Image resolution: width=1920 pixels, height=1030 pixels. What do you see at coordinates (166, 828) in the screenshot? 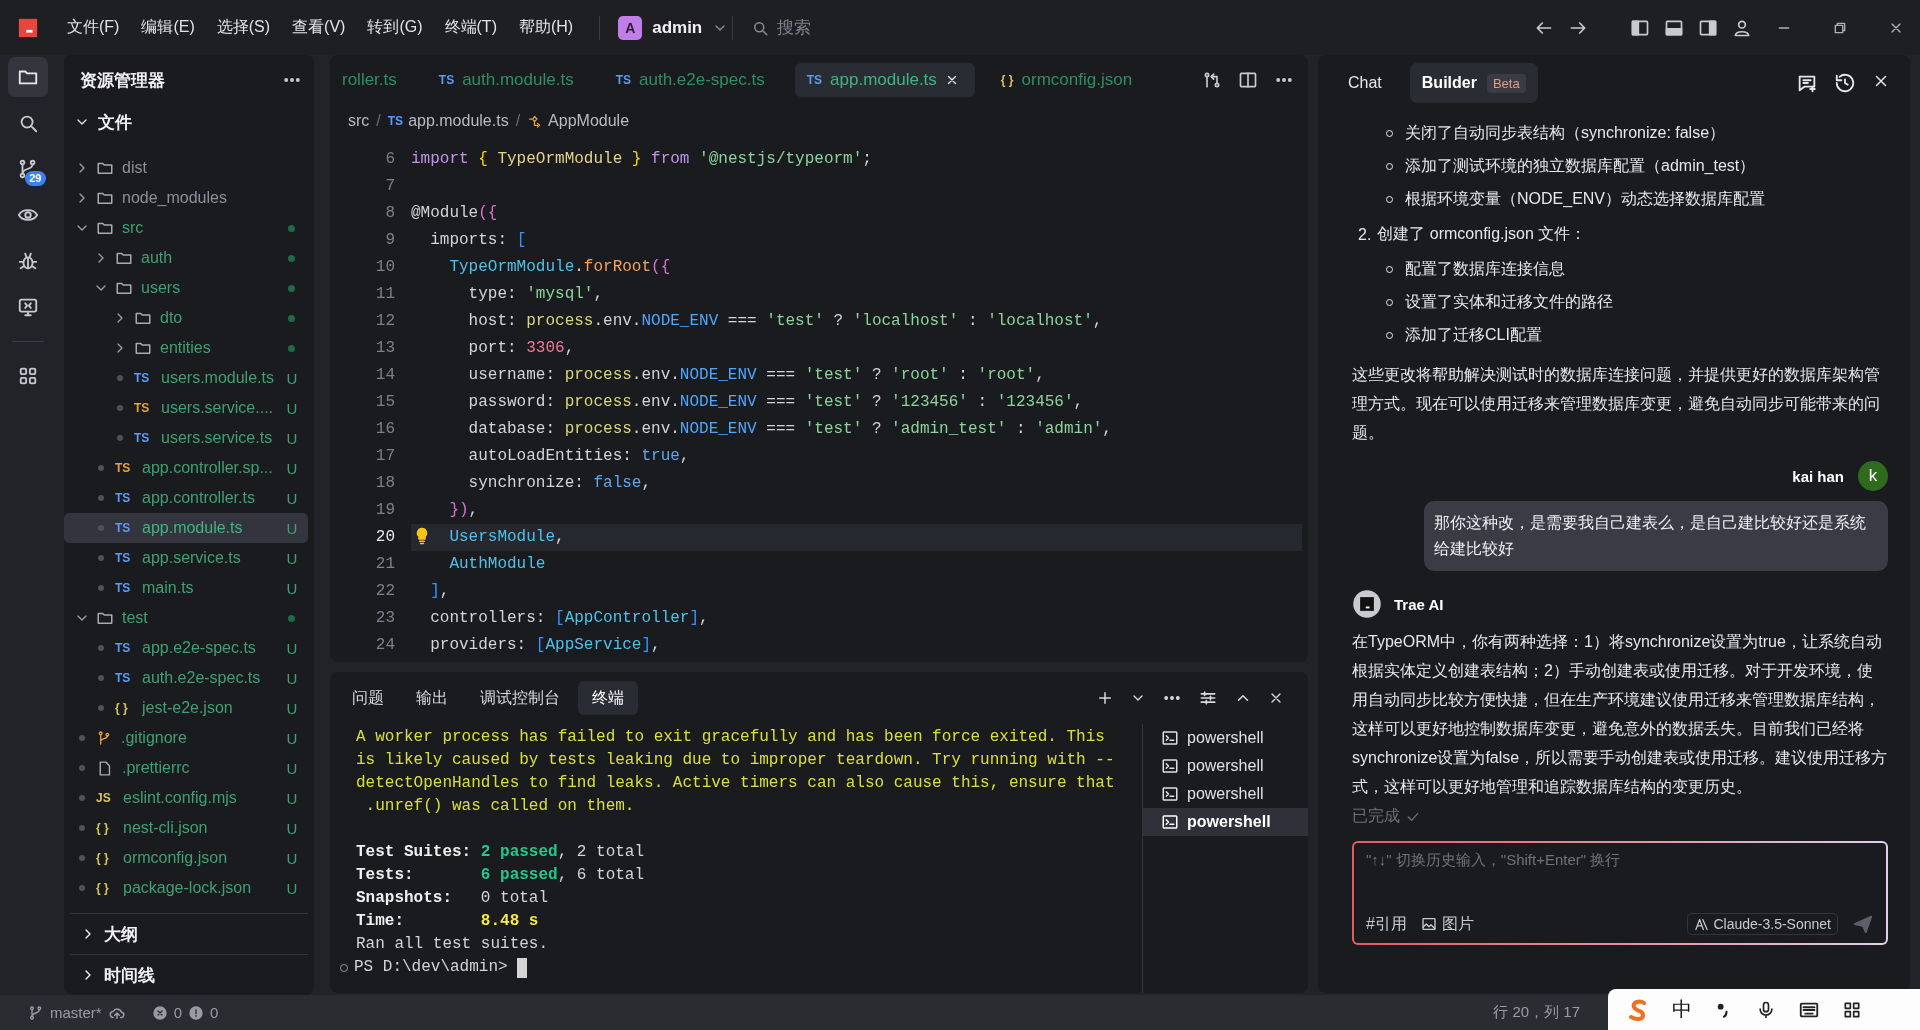
I see `file-name: nest-cli.json` at bounding box center [166, 828].